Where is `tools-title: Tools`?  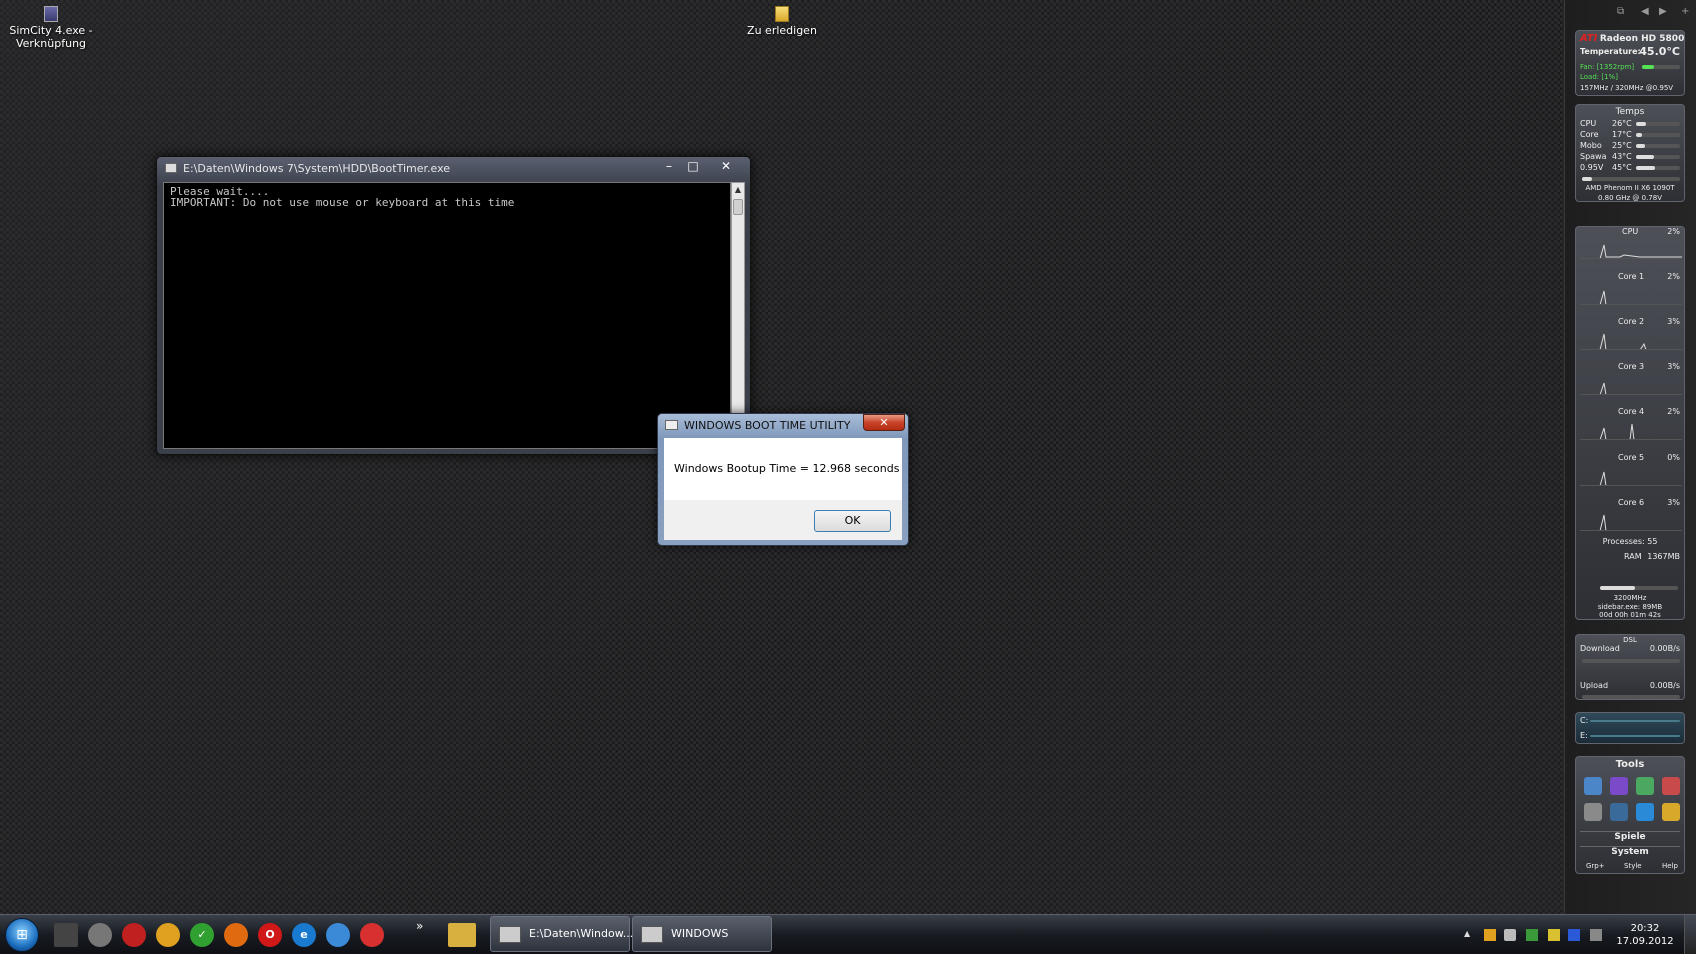
tools-title: Tools is located at coordinates (1630, 764).